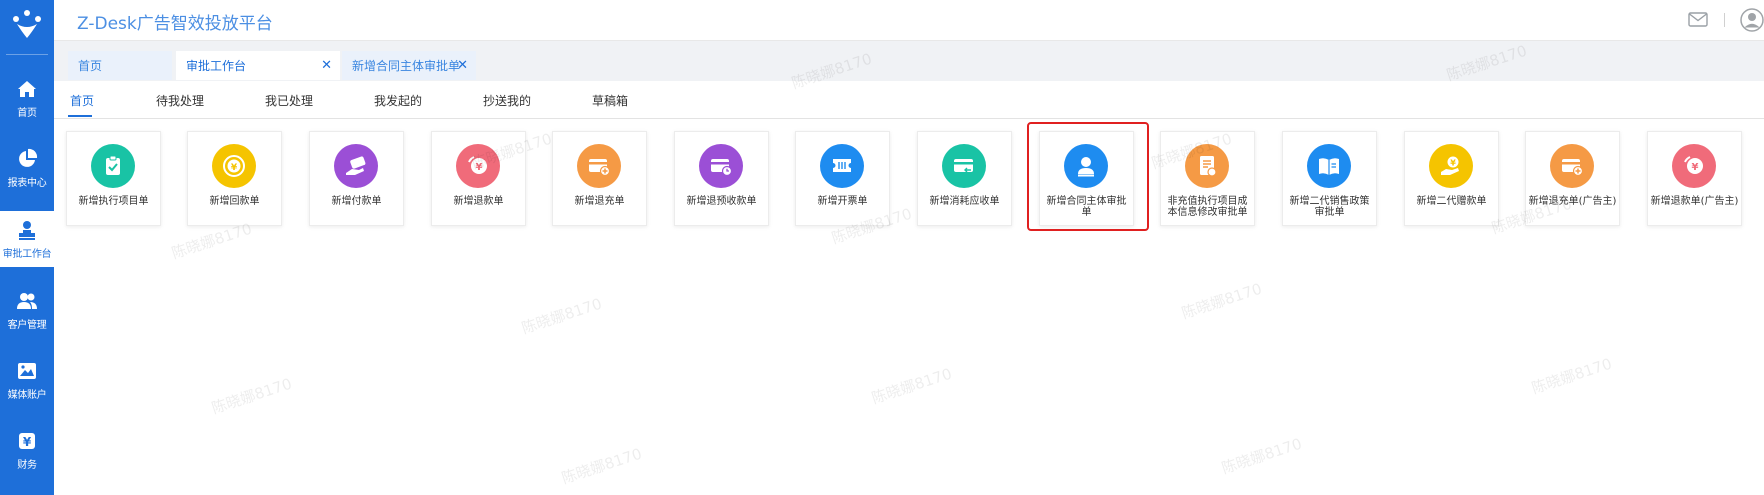 The width and height of the screenshot is (1764, 495). Describe the element at coordinates (289, 100) in the screenshot. I see `subnav-processed: 我已处理` at that location.